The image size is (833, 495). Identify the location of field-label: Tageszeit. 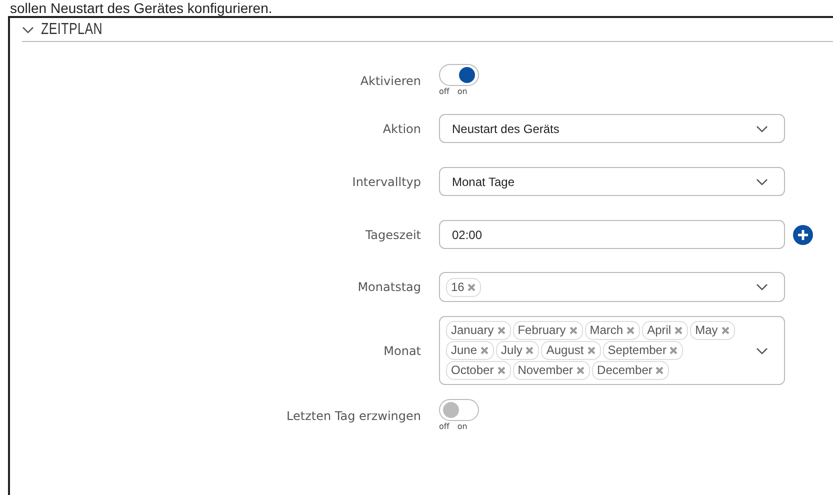
(393, 235).